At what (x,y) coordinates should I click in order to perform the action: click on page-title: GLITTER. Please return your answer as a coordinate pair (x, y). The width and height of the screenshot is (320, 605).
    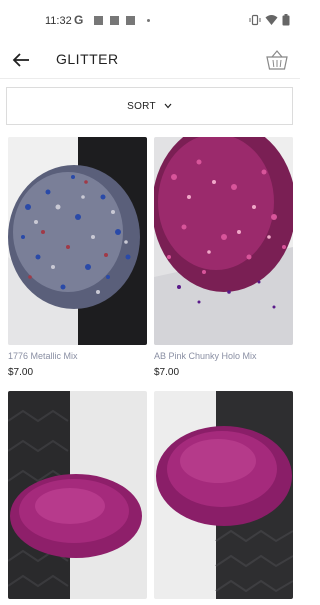
    Looking at the image, I should click on (87, 59).